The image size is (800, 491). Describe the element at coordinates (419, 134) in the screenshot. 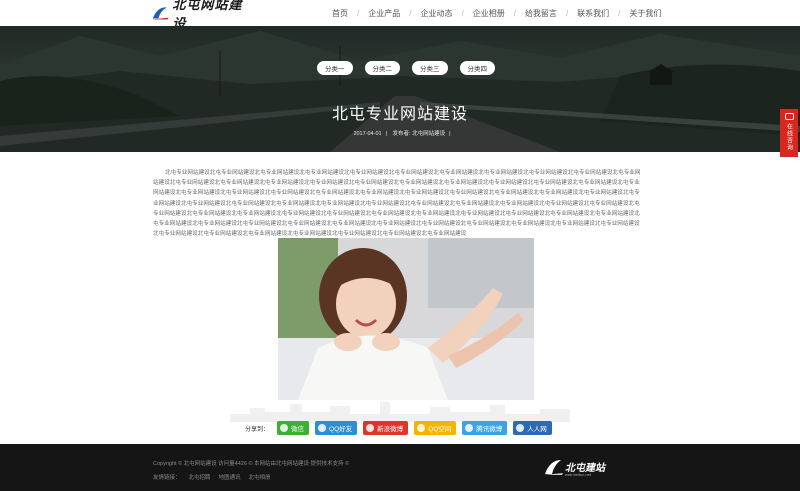

I see `post-publisher: 发布者: 北屯网站建设` at that location.